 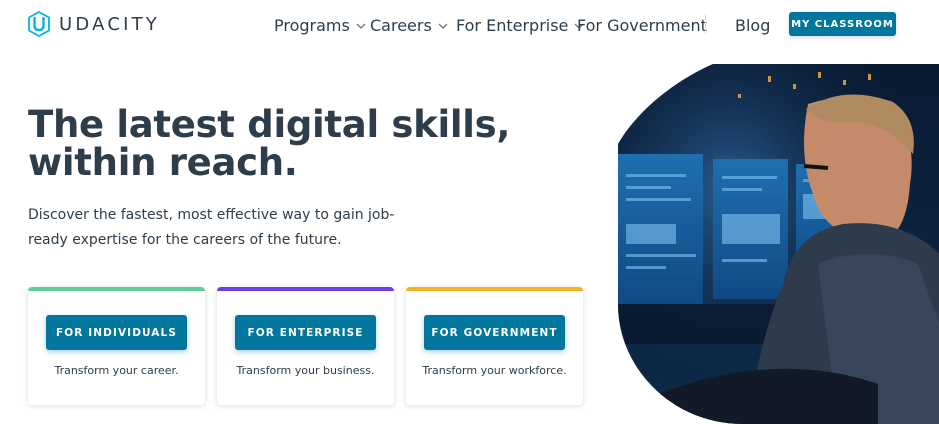 I want to click on nav-programs-label: Programs, so click(x=312, y=25).